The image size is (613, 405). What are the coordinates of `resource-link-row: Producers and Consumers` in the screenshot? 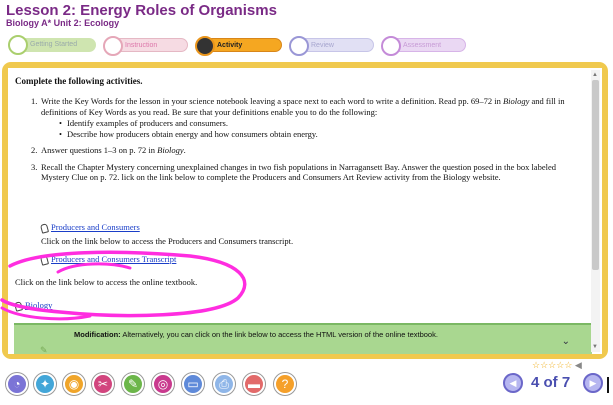 It's located at (89, 228).